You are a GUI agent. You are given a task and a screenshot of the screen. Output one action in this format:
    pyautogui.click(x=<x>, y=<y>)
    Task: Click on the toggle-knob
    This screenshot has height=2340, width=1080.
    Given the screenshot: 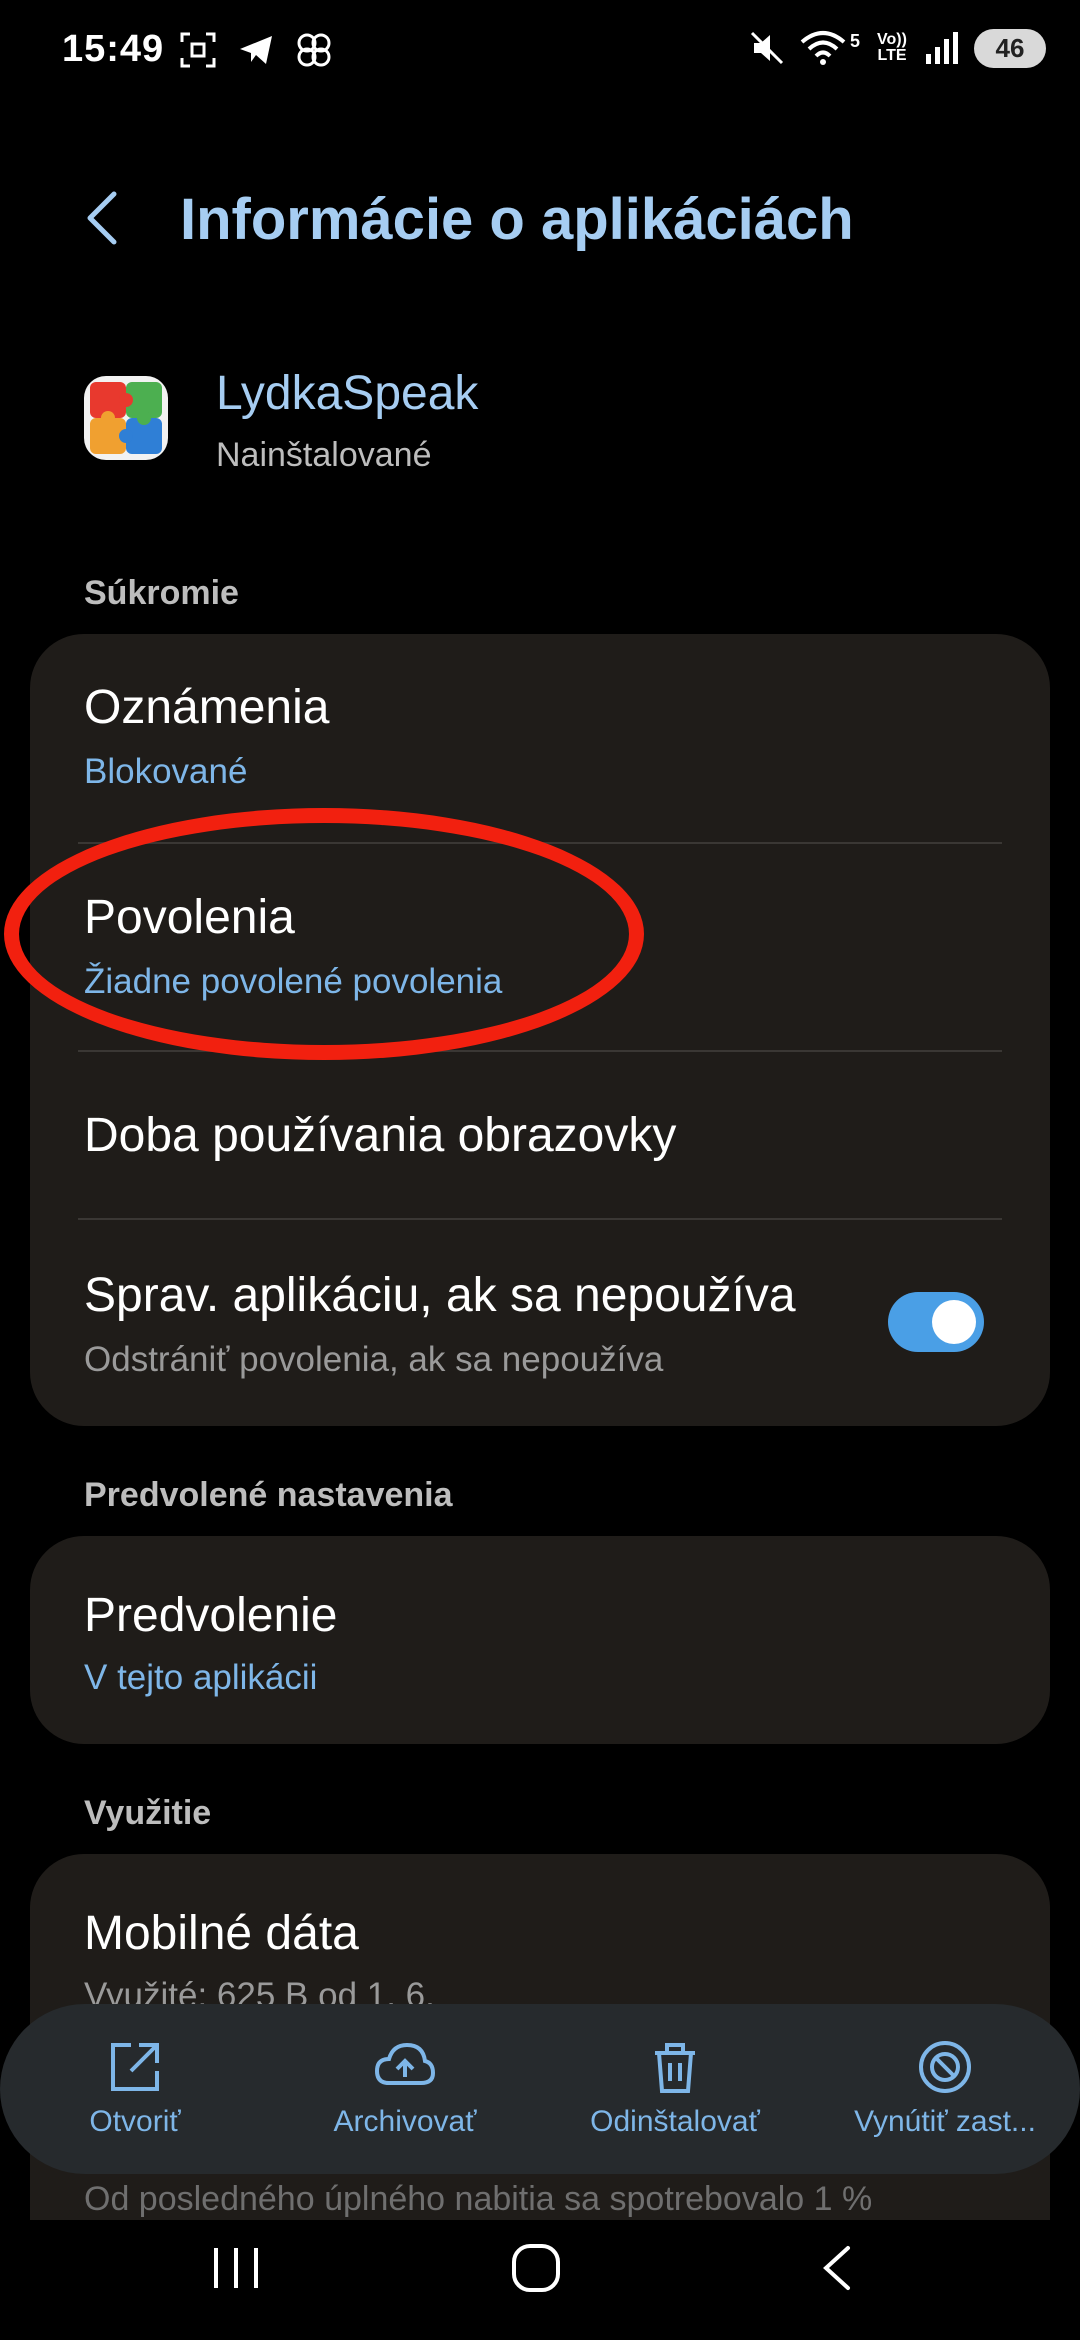 What is the action you would take?
    pyautogui.click(x=954, y=1322)
    